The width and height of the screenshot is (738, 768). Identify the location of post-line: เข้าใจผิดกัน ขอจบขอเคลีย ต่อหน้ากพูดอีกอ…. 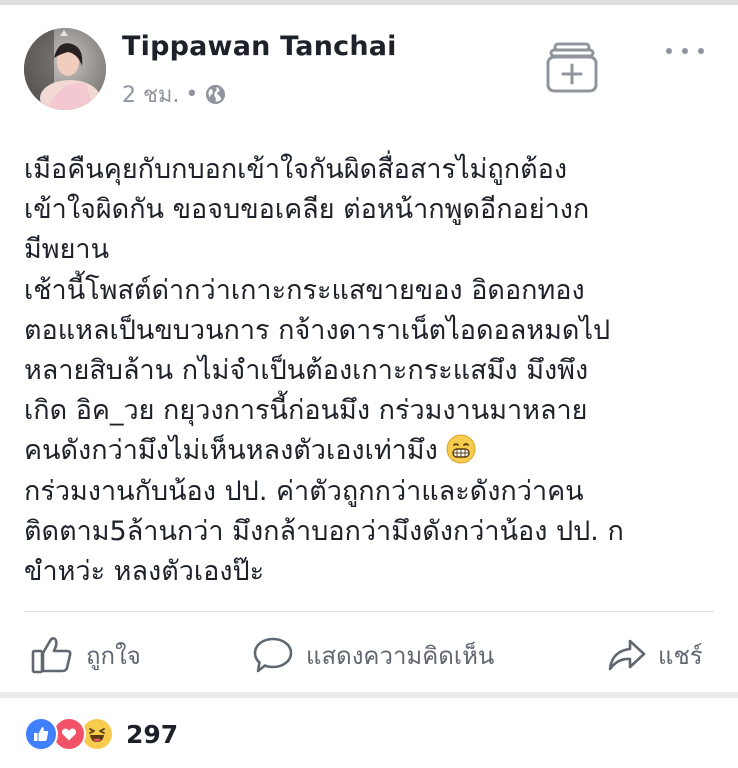
(307, 210).